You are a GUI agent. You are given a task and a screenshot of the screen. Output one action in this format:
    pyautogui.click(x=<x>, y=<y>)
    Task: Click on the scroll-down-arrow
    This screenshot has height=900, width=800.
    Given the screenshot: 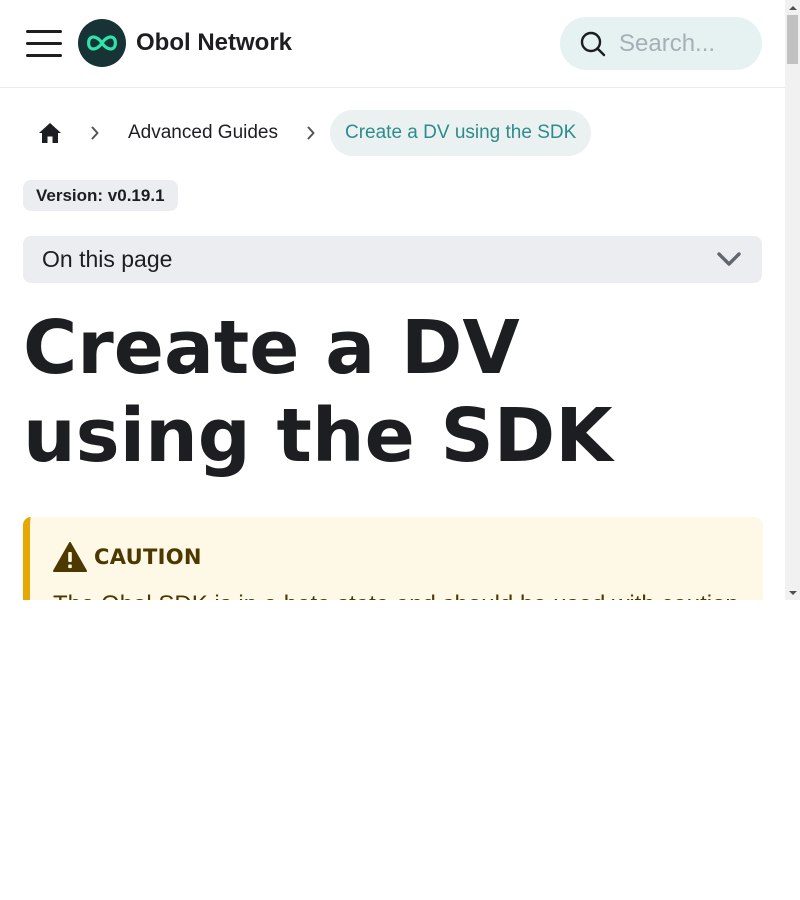 What is the action you would take?
    pyautogui.click(x=792, y=592)
    